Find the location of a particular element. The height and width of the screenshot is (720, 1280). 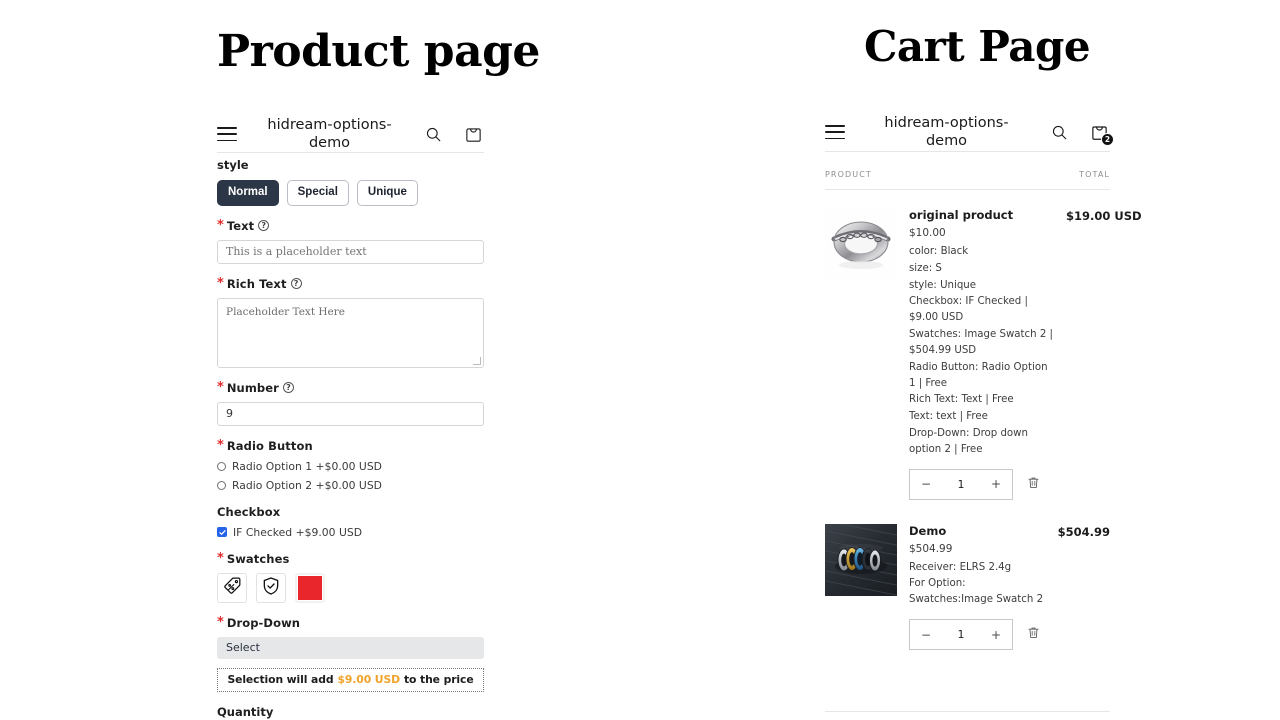

style-button-unique: Unique is located at coordinates (387, 193).